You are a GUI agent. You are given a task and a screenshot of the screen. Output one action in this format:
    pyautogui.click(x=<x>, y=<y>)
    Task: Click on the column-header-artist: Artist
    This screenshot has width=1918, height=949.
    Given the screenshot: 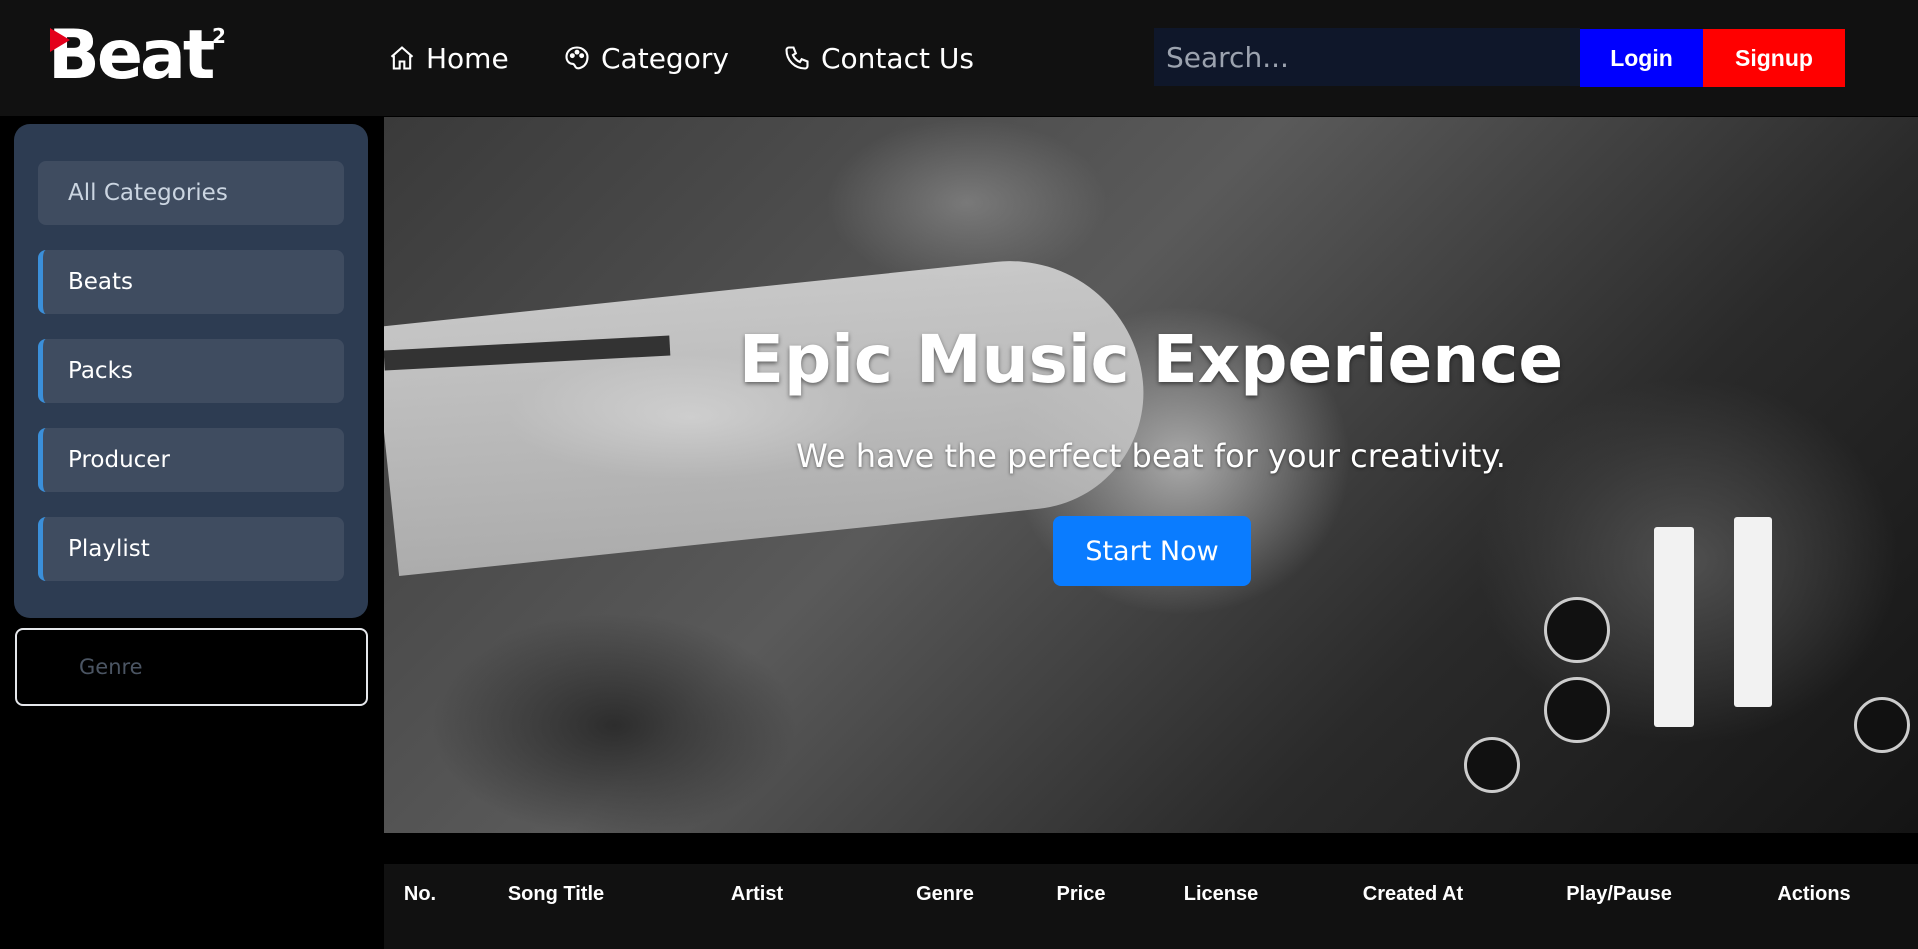 What is the action you would take?
    pyautogui.click(x=757, y=894)
    